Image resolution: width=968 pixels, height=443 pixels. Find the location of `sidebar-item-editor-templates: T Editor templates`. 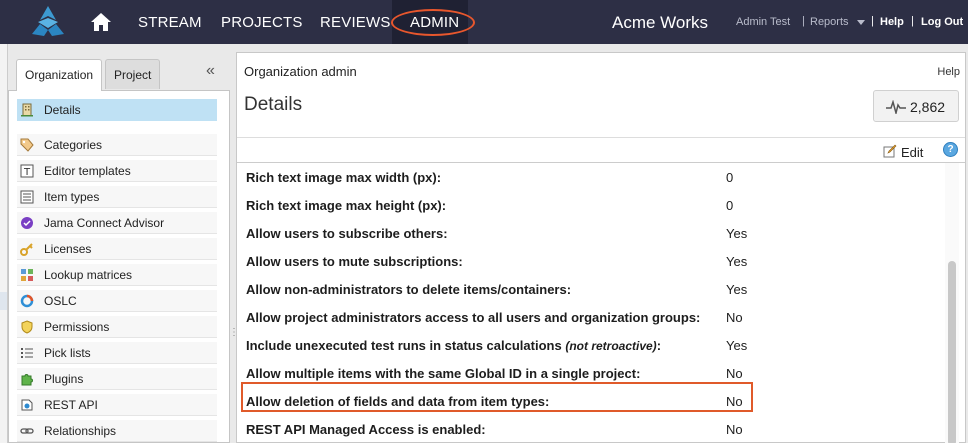

sidebar-item-editor-templates: T Editor templates is located at coordinates (117, 171).